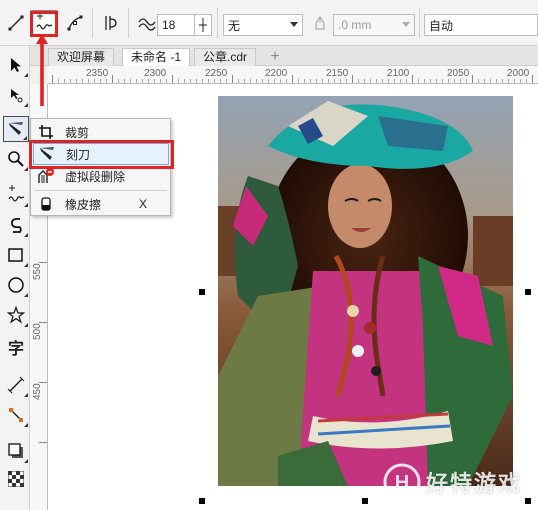  I want to click on parallel-dimension-tool-button, so click(16, 385).